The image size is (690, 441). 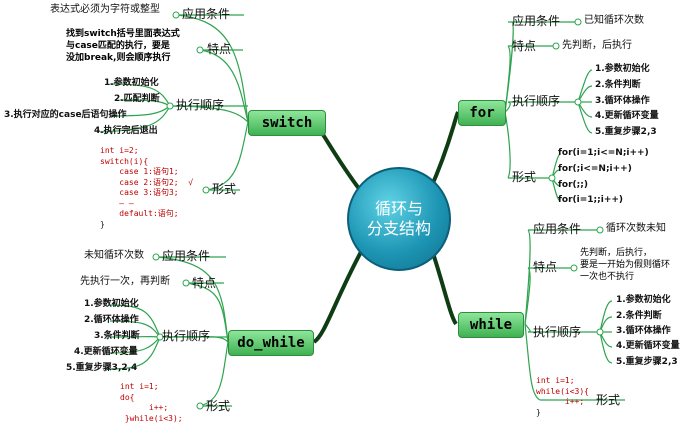 I want to click on switch-step-4: 4.执行完后退出, so click(x=126, y=131).